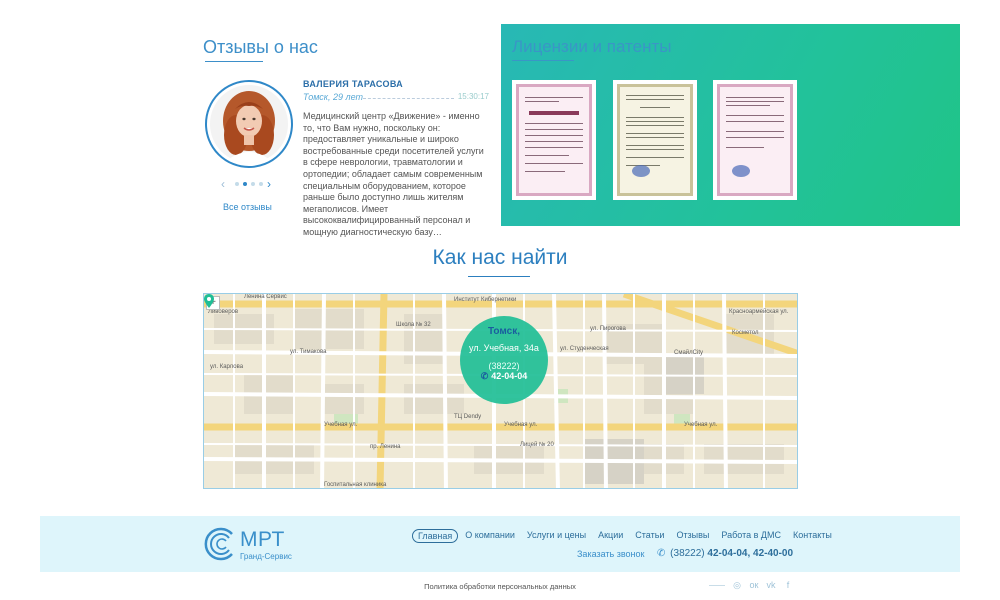 This screenshot has height=600, width=1000. I want to click on reviewer-meta: Томск, 29 лет 15:30:17, so click(396, 98).